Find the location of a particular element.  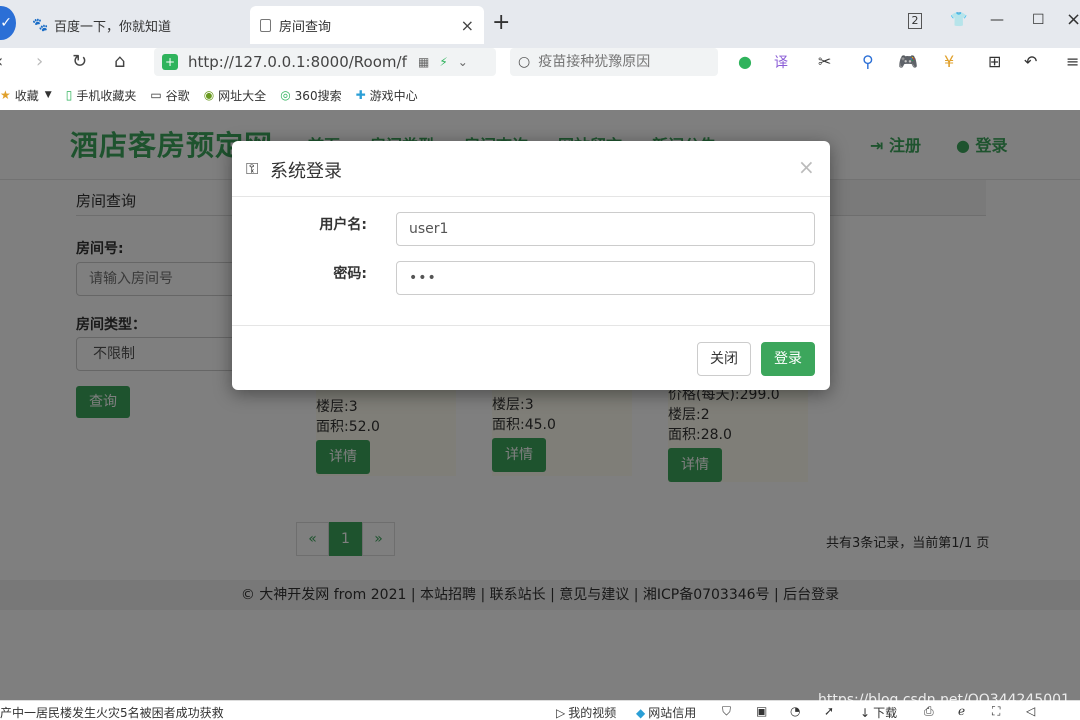

page-icon is located at coordinates (265, 25).